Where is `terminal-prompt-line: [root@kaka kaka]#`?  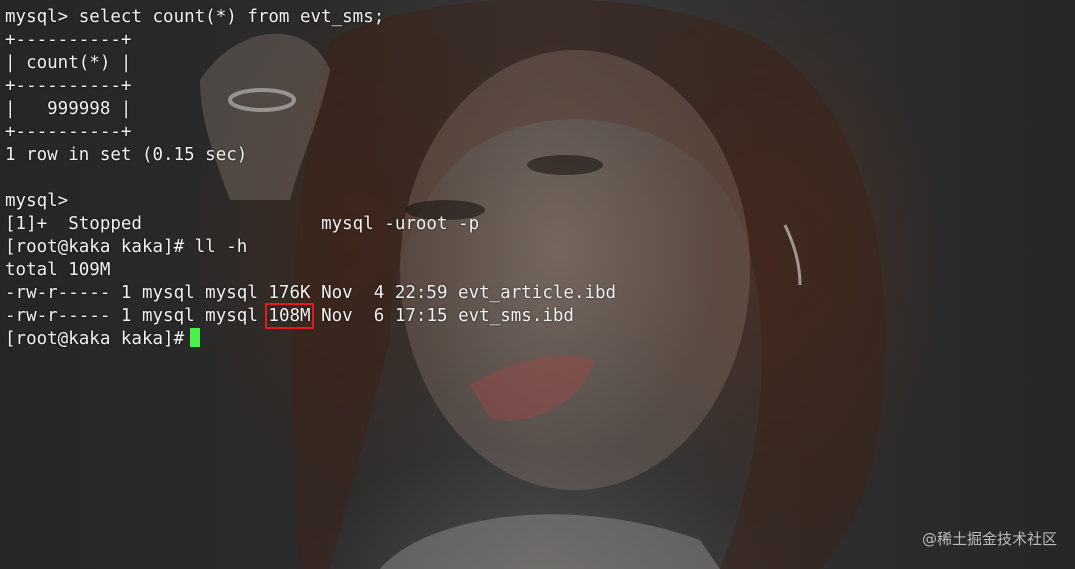 terminal-prompt-line: [root@kaka kaka]# is located at coordinates (310, 339).